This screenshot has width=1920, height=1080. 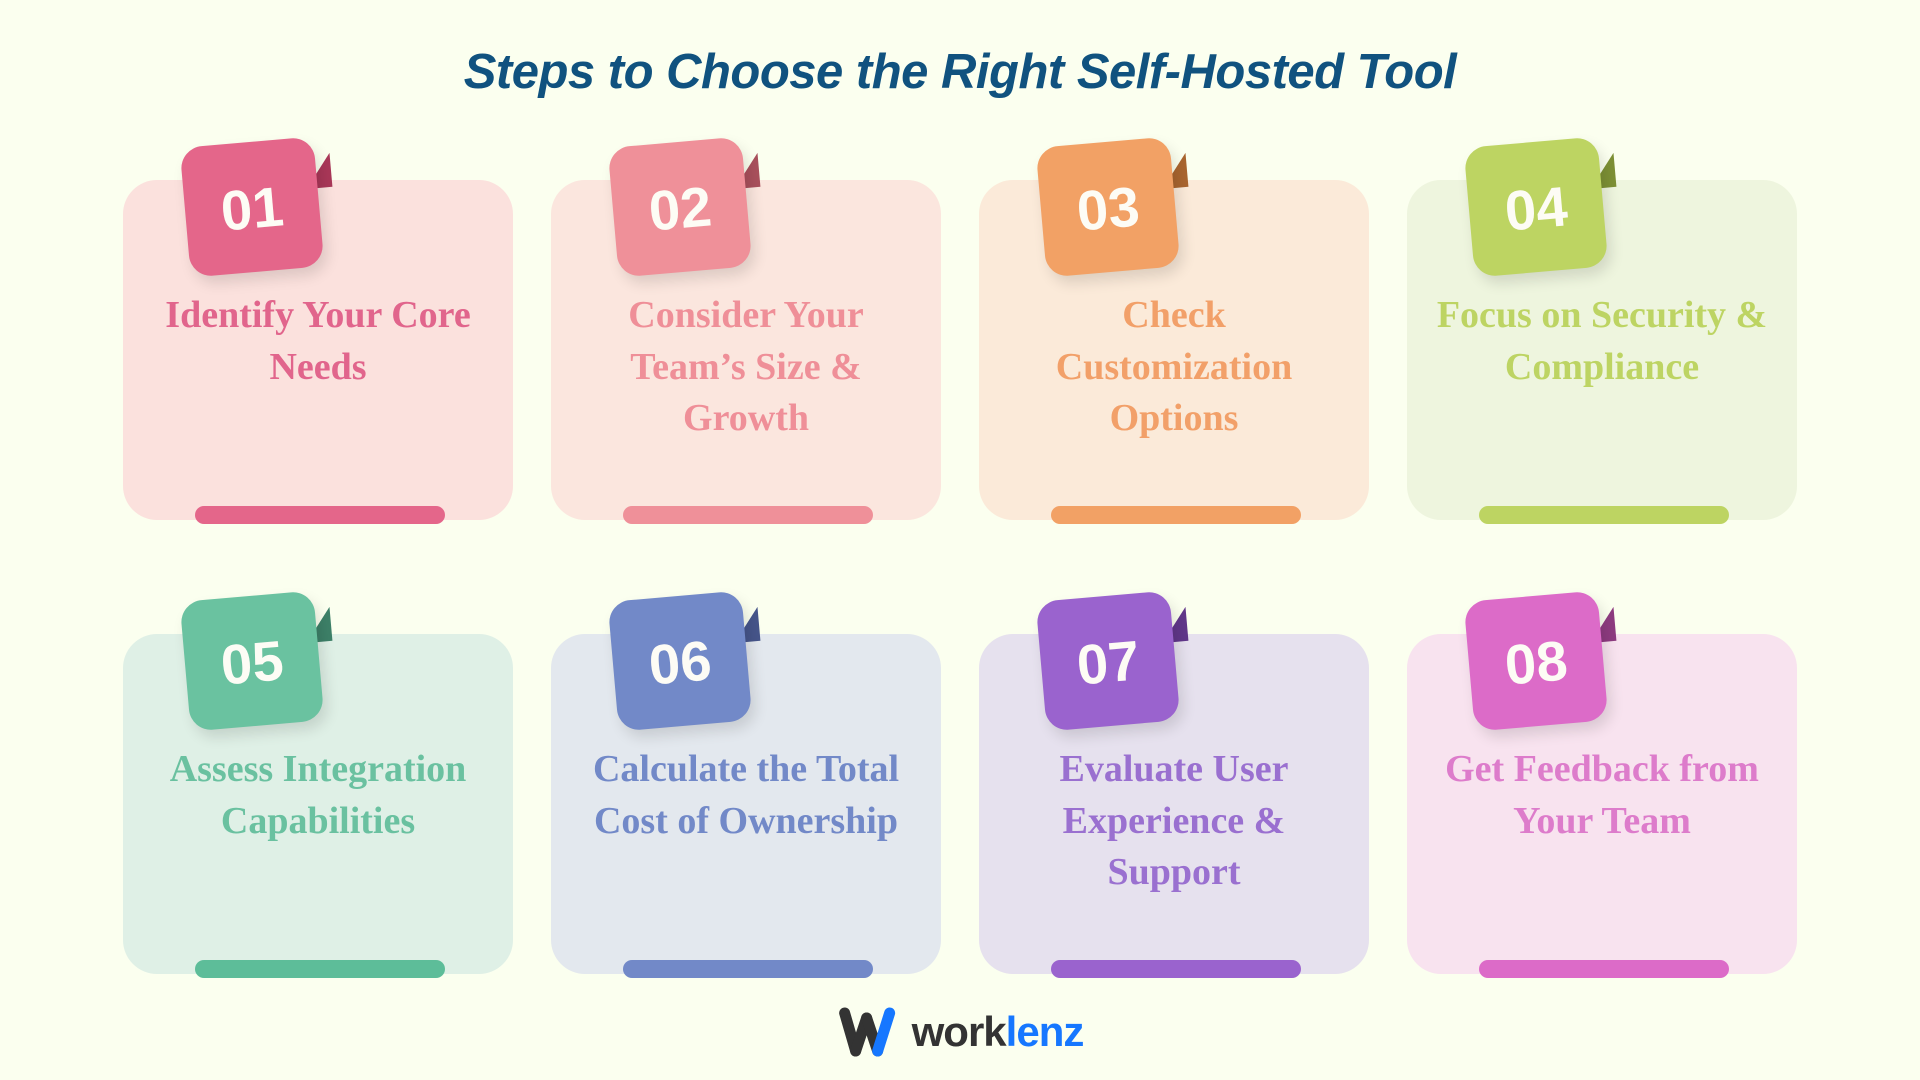 I want to click on step-number-label: 07, so click(x=1108, y=662).